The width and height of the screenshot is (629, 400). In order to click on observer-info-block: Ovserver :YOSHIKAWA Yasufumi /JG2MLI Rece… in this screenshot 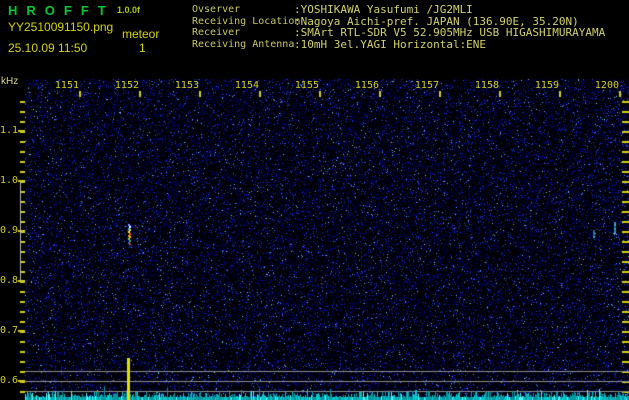, I will do `click(398, 27)`.